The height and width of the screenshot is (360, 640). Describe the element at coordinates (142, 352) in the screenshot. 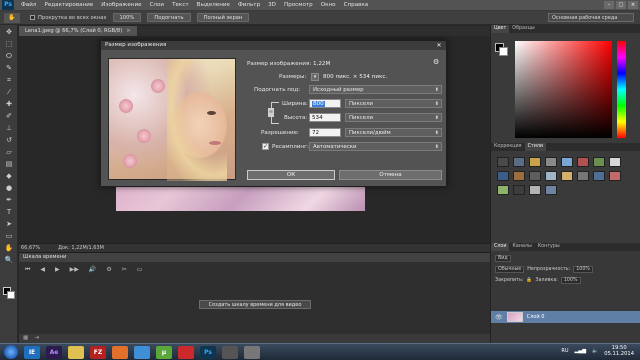

I see `taskbar-skype-icon` at that location.